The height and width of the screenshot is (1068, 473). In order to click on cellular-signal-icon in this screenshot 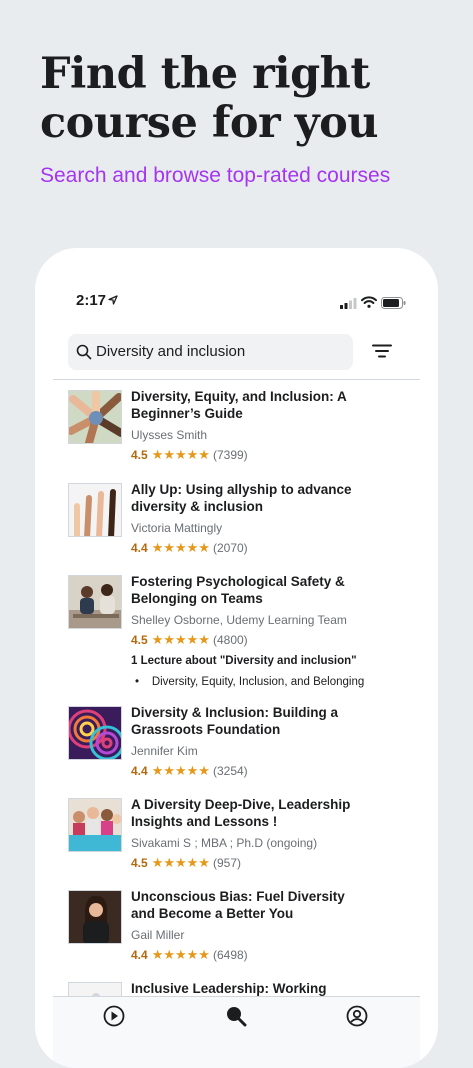, I will do `click(348, 303)`.